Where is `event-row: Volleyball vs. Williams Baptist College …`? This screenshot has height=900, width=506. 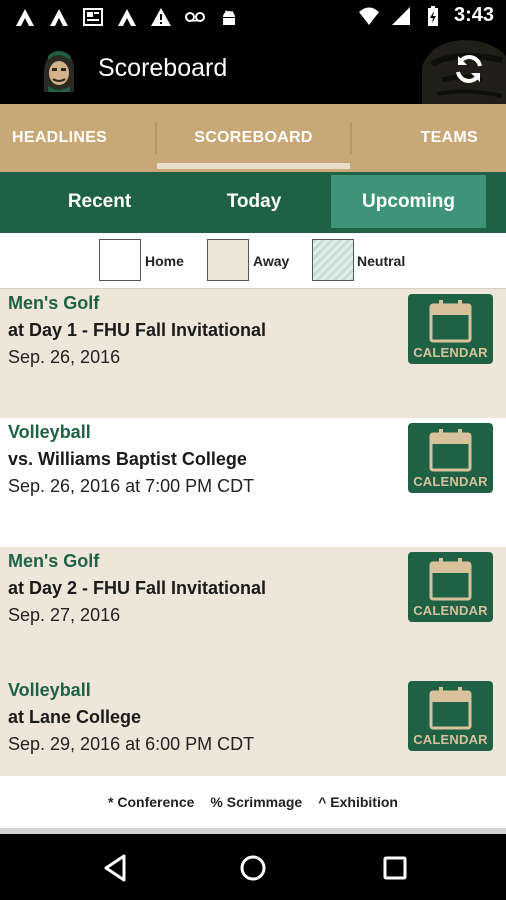
event-row: Volleyball vs. Williams Baptist College … is located at coordinates (253, 482).